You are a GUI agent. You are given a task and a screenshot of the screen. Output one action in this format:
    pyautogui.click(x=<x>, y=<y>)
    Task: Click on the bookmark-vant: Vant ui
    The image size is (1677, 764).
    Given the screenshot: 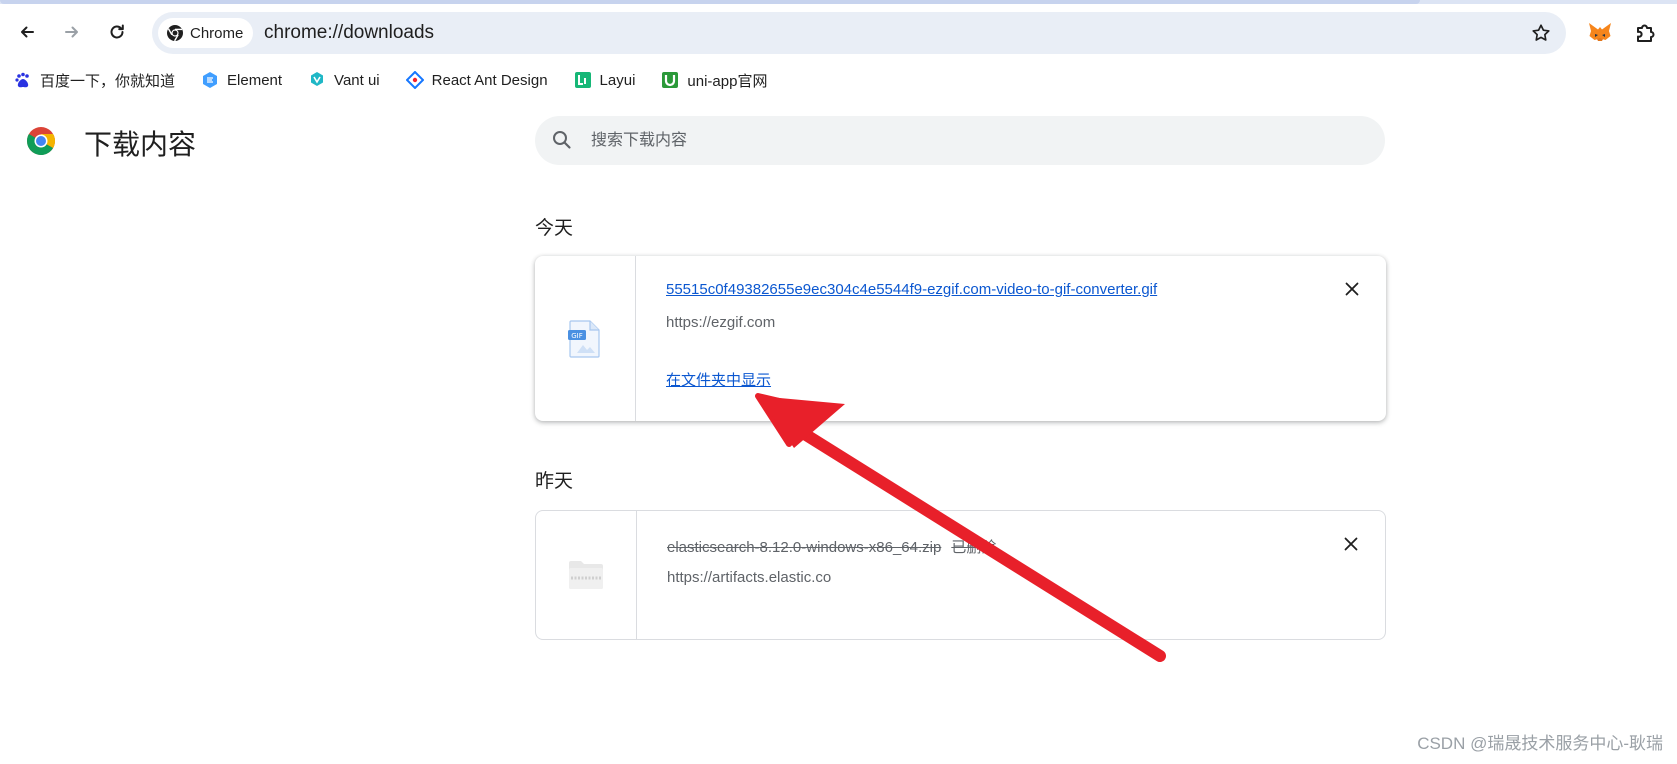 What is the action you would take?
    pyautogui.click(x=344, y=80)
    